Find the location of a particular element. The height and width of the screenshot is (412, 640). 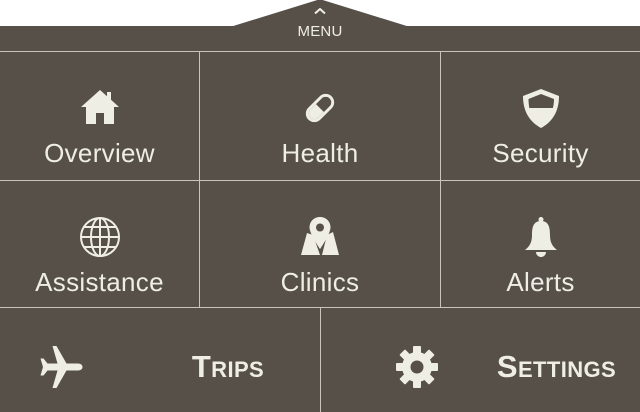

tile-assistance: Assistance is located at coordinates (100, 243).